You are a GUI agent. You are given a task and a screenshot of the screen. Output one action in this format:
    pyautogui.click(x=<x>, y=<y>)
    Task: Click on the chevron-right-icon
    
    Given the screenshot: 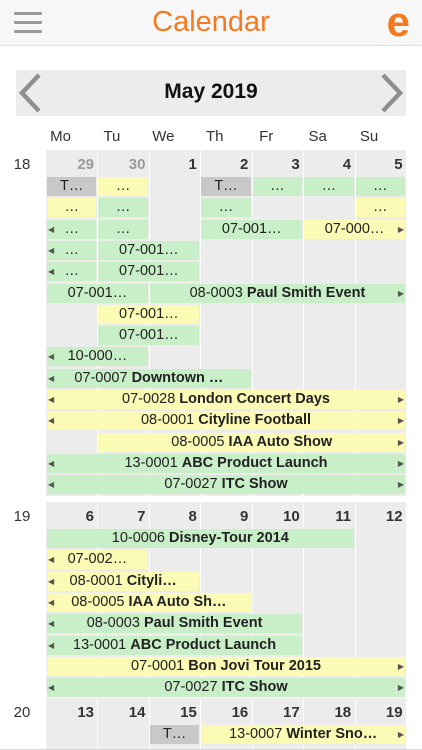 What is the action you would take?
    pyautogui.click(x=391, y=93)
    